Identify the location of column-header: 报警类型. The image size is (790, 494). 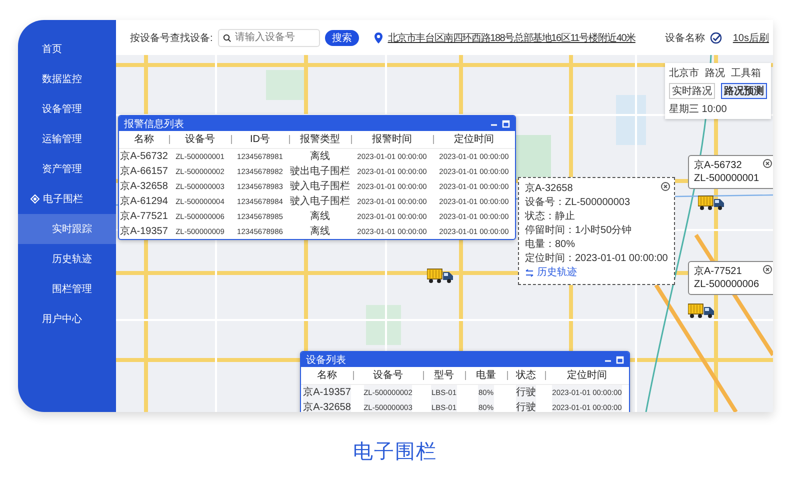
(320, 140).